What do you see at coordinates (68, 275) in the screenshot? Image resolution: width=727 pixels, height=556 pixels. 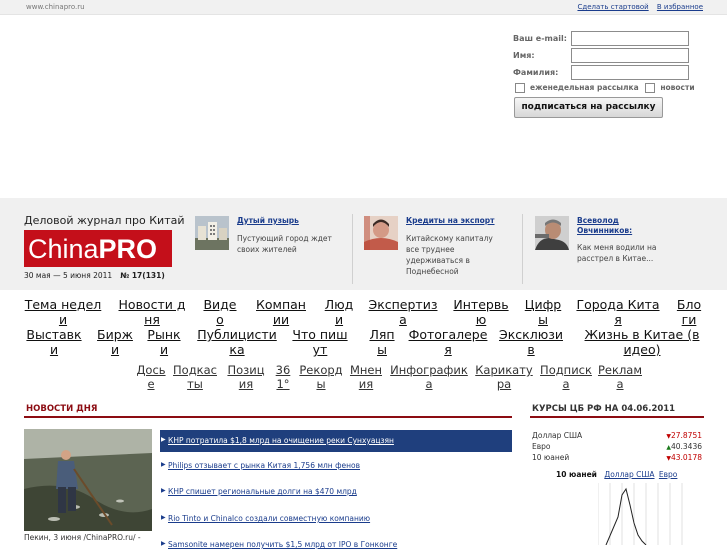 I see `issue-dates: 30 мая — 5 июня 2011` at bounding box center [68, 275].